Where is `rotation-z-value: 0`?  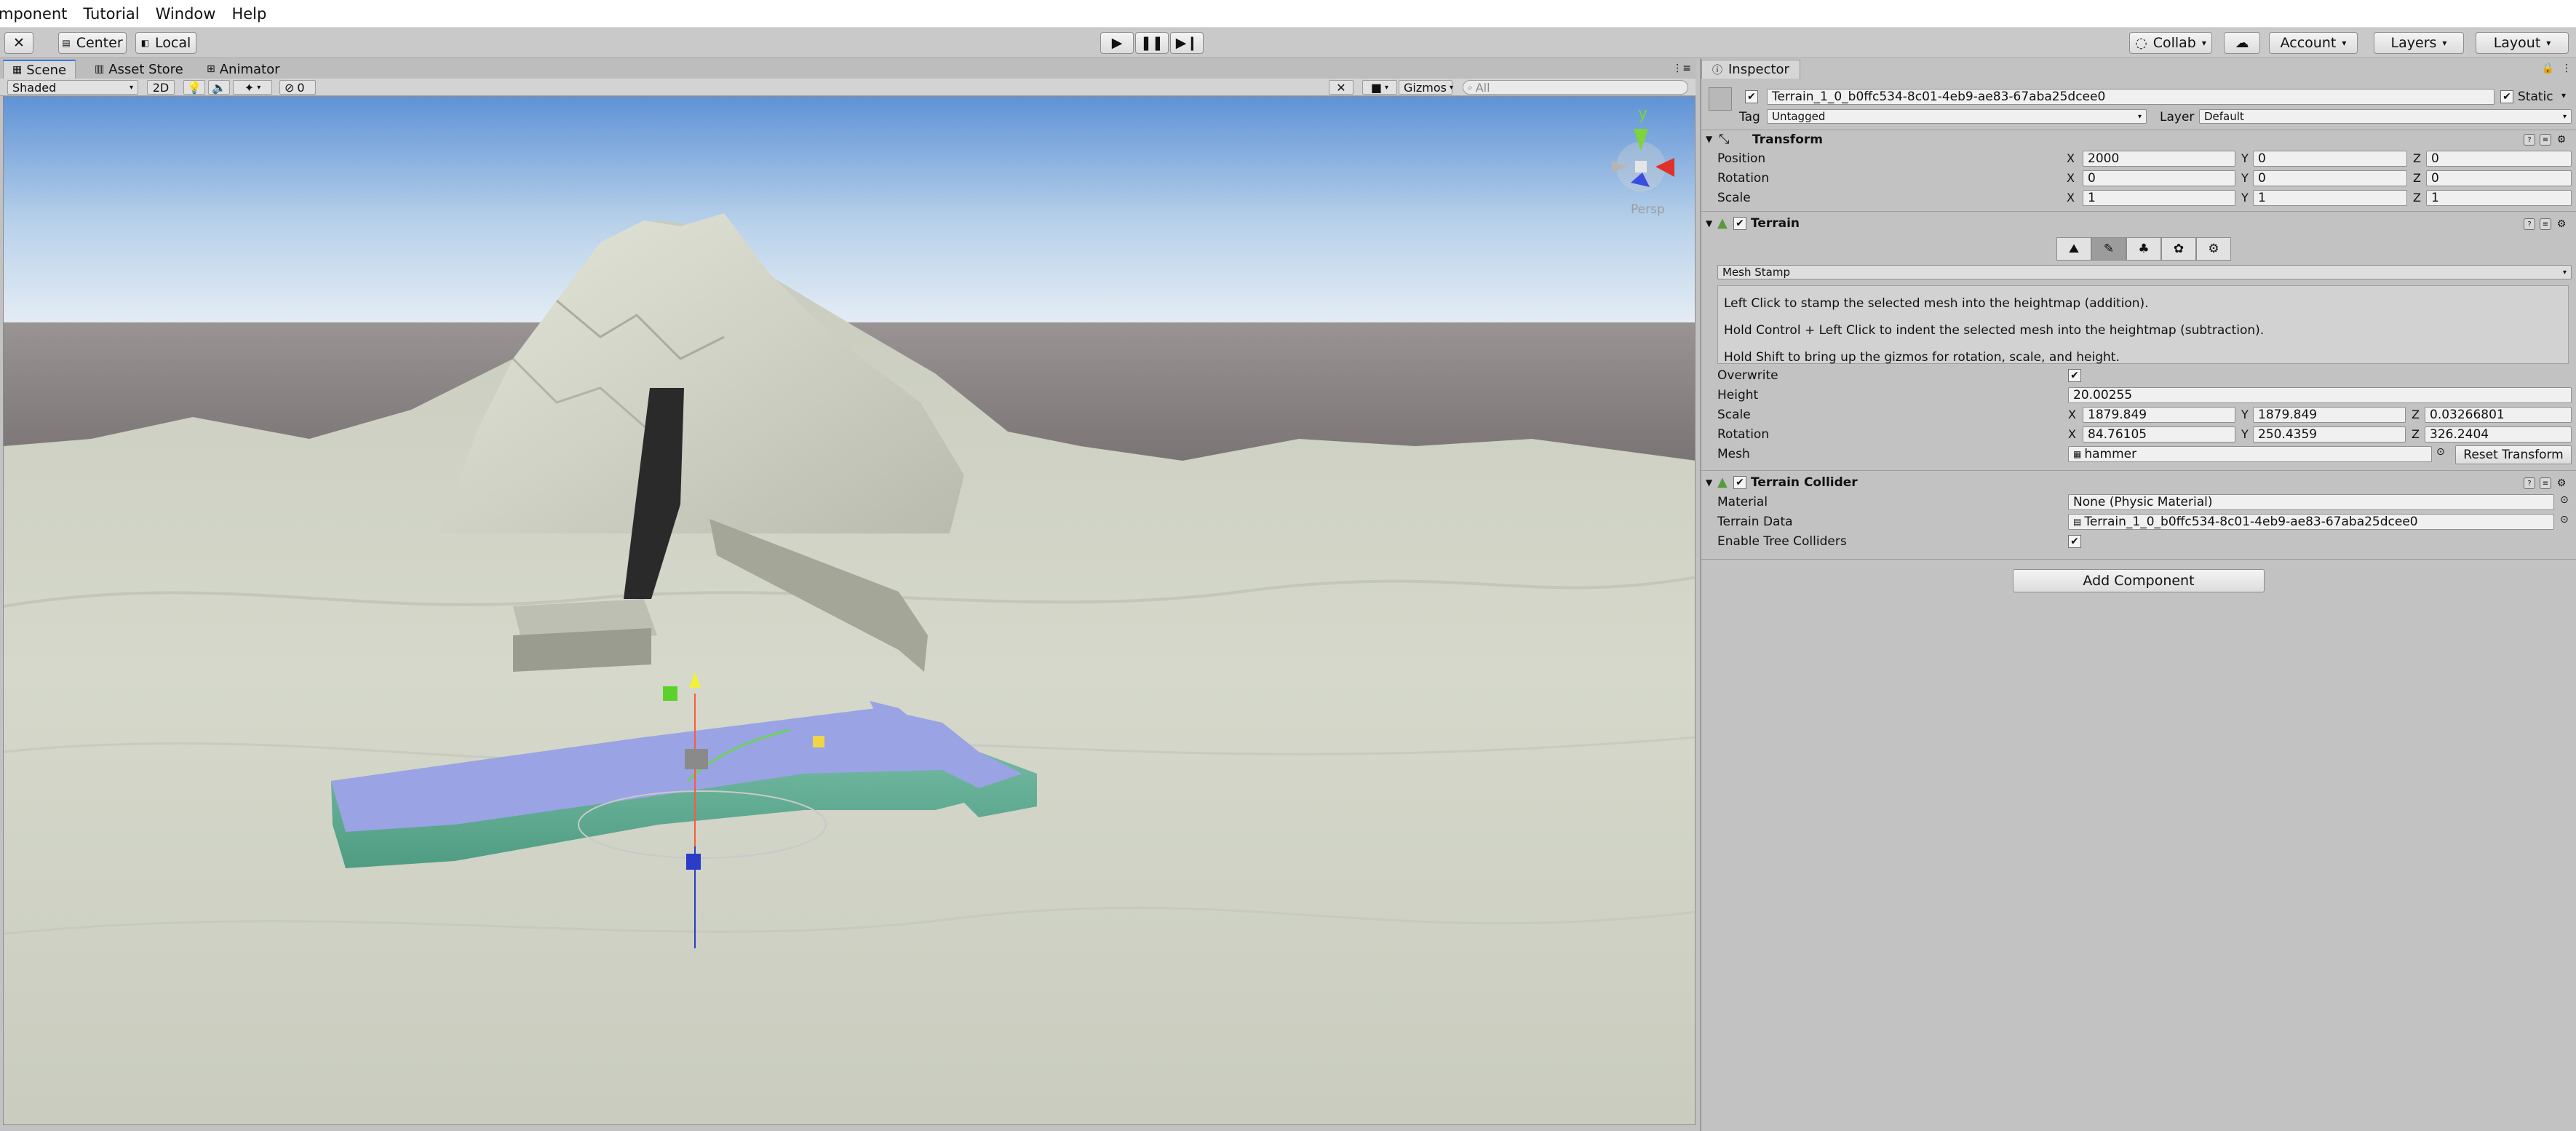 rotation-z-value: 0 is located at coordinates (2435, 178).